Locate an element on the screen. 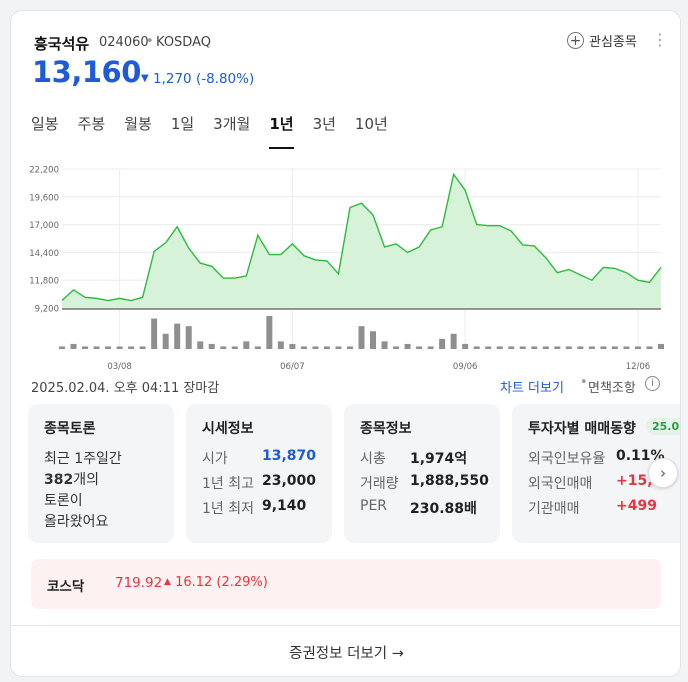 The width and height of the screenshot is (688, 682). tab-1day: 1일 is located at coordinates (182, 131).